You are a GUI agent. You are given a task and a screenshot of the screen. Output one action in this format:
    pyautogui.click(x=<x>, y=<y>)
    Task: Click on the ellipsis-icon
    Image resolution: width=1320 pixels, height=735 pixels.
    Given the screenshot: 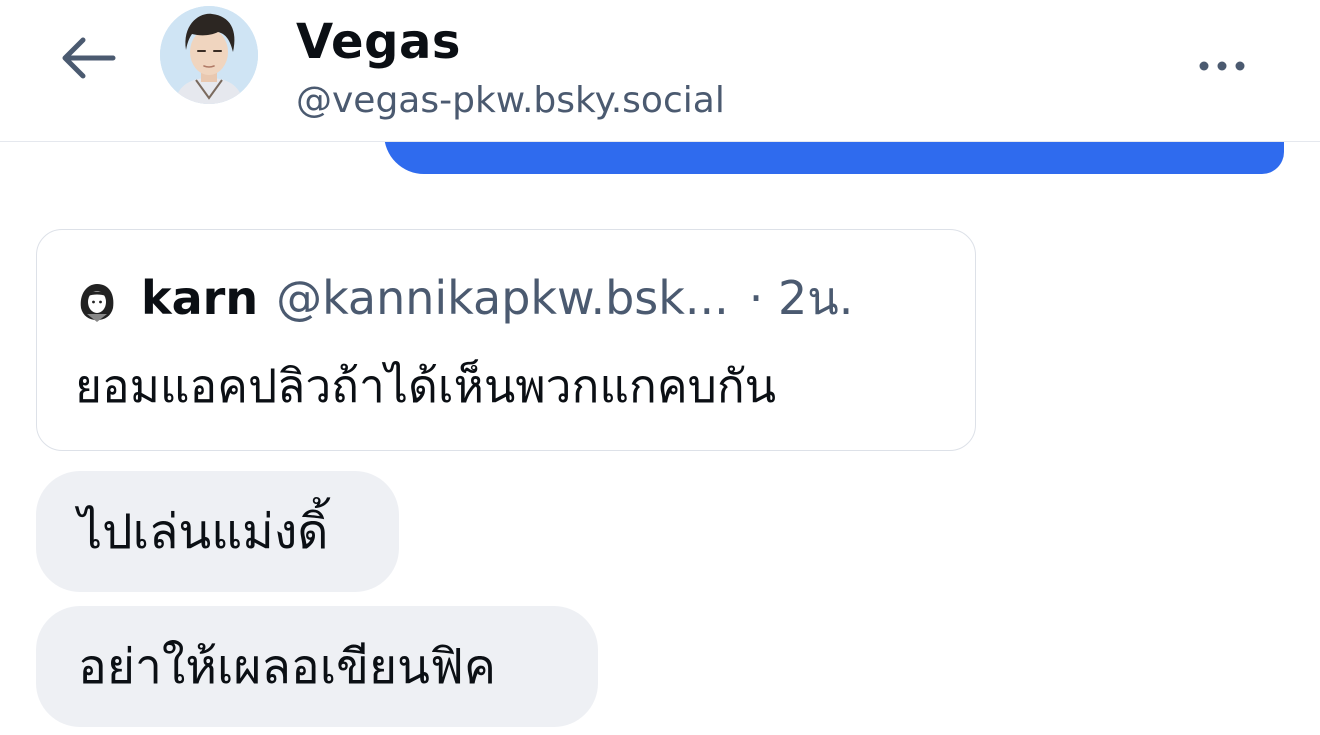 What is the action you would take?
    pyautogui.click(x=1222, y=66)
    